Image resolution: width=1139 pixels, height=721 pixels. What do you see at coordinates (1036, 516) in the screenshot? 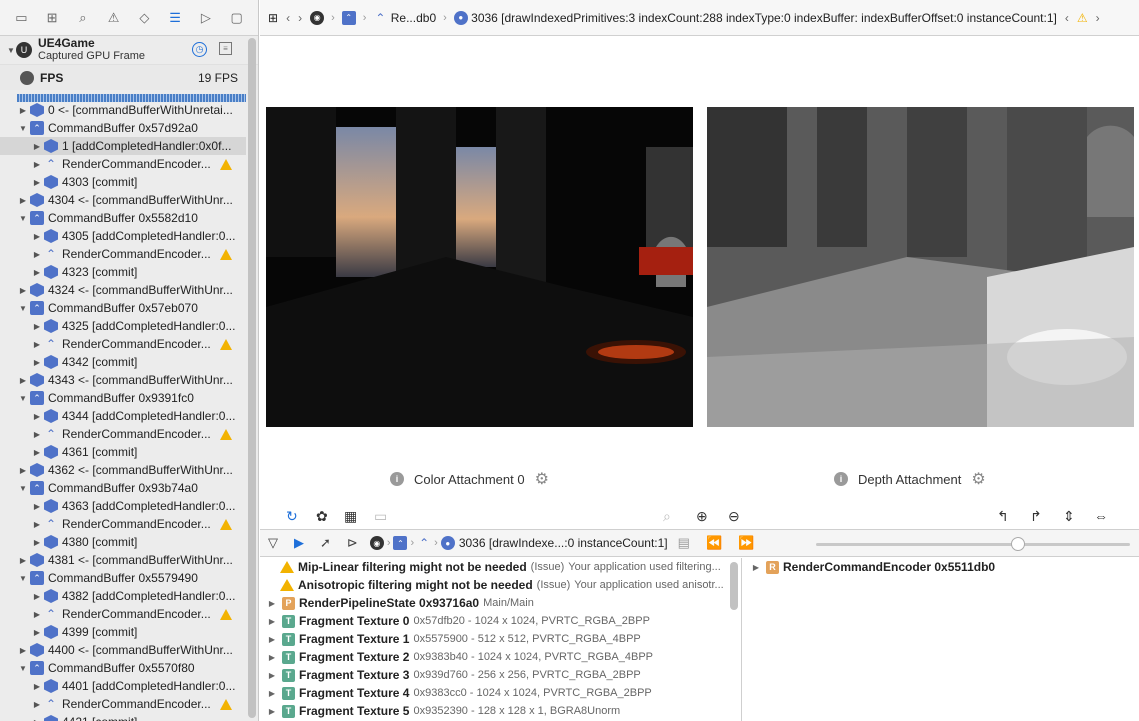
I see `rotate-right-icon: ↱` at bounding box center [1036, 516].